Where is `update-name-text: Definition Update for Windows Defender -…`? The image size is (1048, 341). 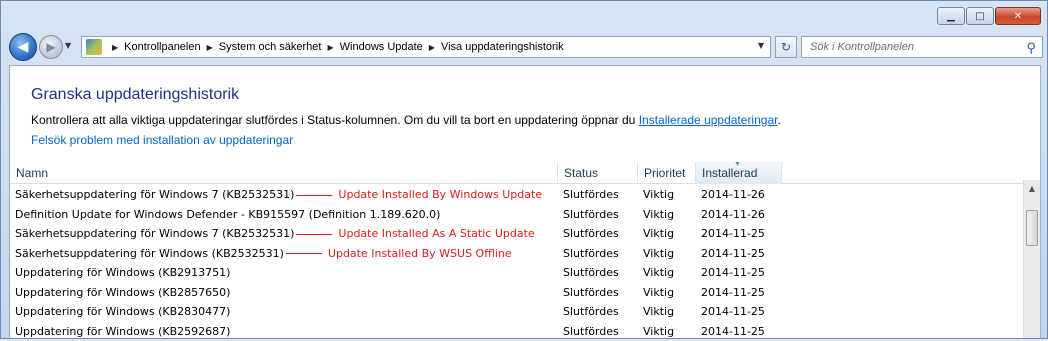 update-name-text: Definition Update for Windows Defender -… is located at coordinates (227, 214).